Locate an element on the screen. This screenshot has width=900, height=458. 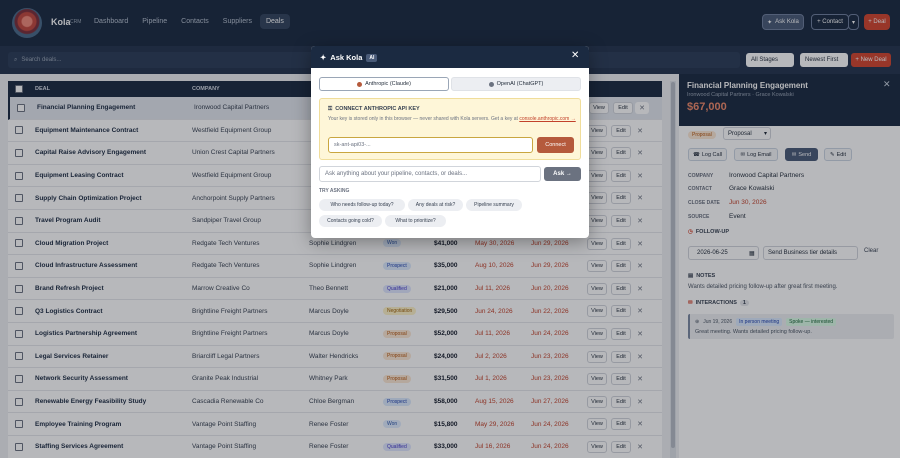
key-icon: ⚿ is located at coordinates (330, 109).